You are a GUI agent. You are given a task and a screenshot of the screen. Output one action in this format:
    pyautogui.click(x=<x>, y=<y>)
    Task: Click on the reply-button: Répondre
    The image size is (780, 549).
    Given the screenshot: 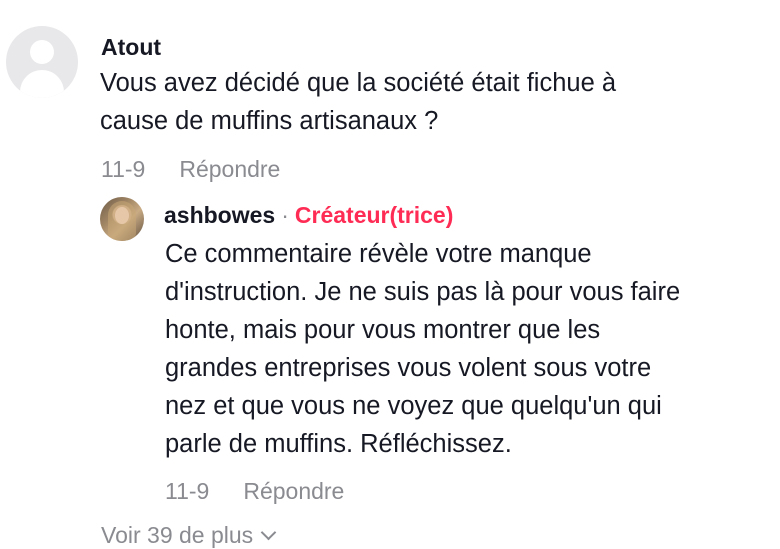 What is the action you would take?
    pyautogui.click(x=229, y=169)
    